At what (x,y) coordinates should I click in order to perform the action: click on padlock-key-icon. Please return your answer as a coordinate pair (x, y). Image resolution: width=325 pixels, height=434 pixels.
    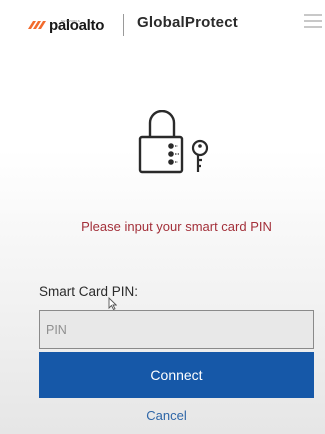
    Looking at the image, I should click on (173, 142).